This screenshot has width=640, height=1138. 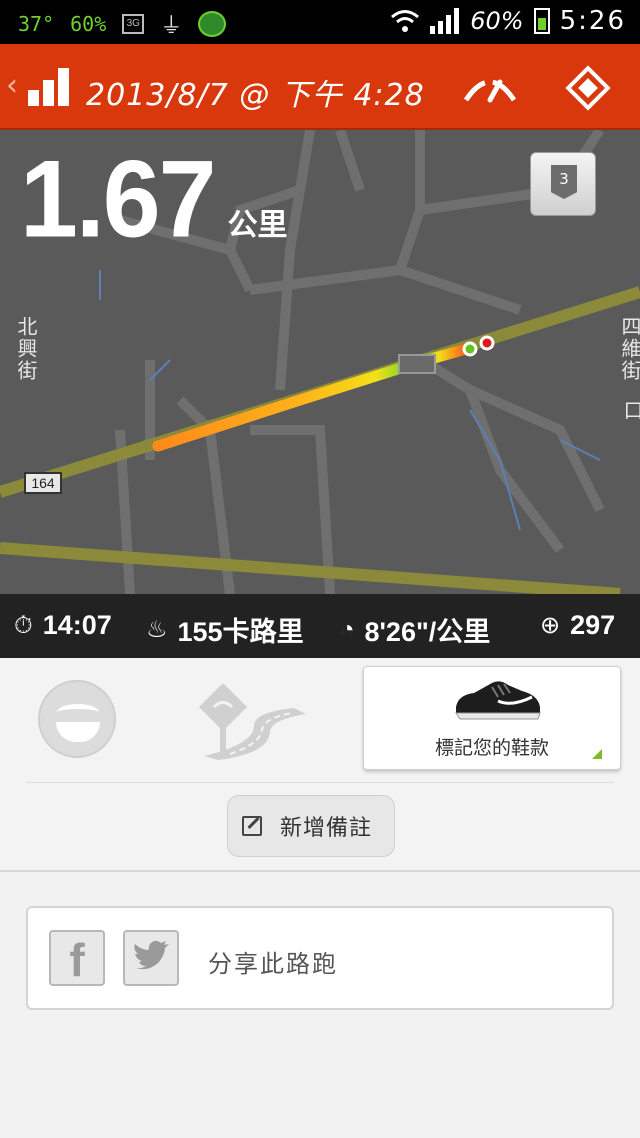 I want to click on wifi-icon, so click(x=405, y=21).